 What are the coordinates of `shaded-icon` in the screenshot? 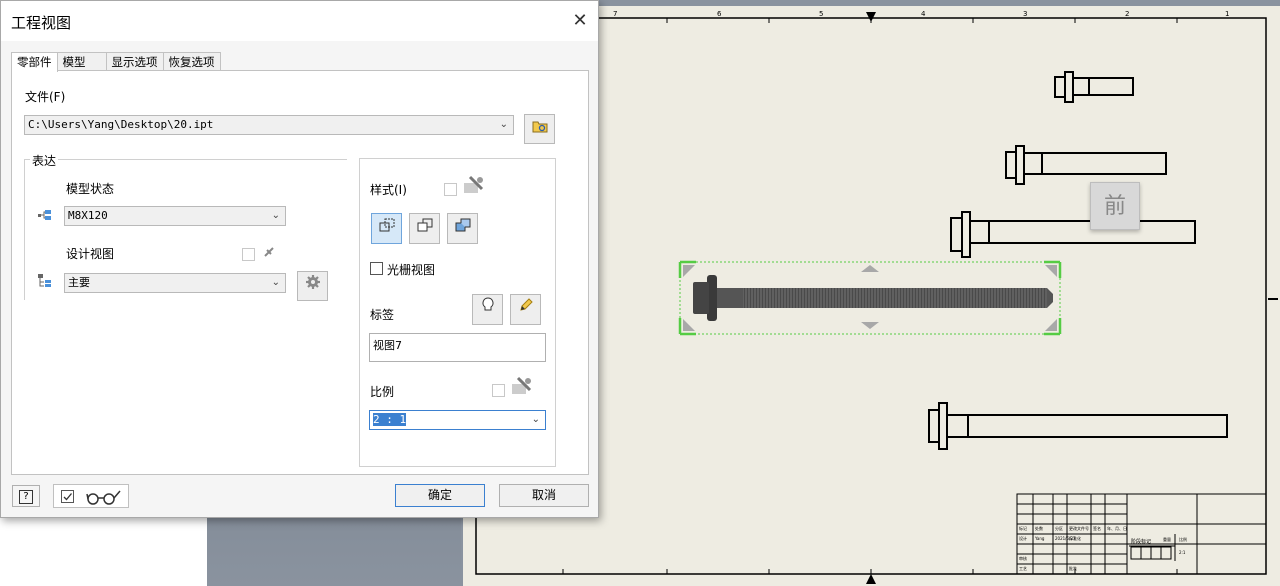 It's located at (462, 225).